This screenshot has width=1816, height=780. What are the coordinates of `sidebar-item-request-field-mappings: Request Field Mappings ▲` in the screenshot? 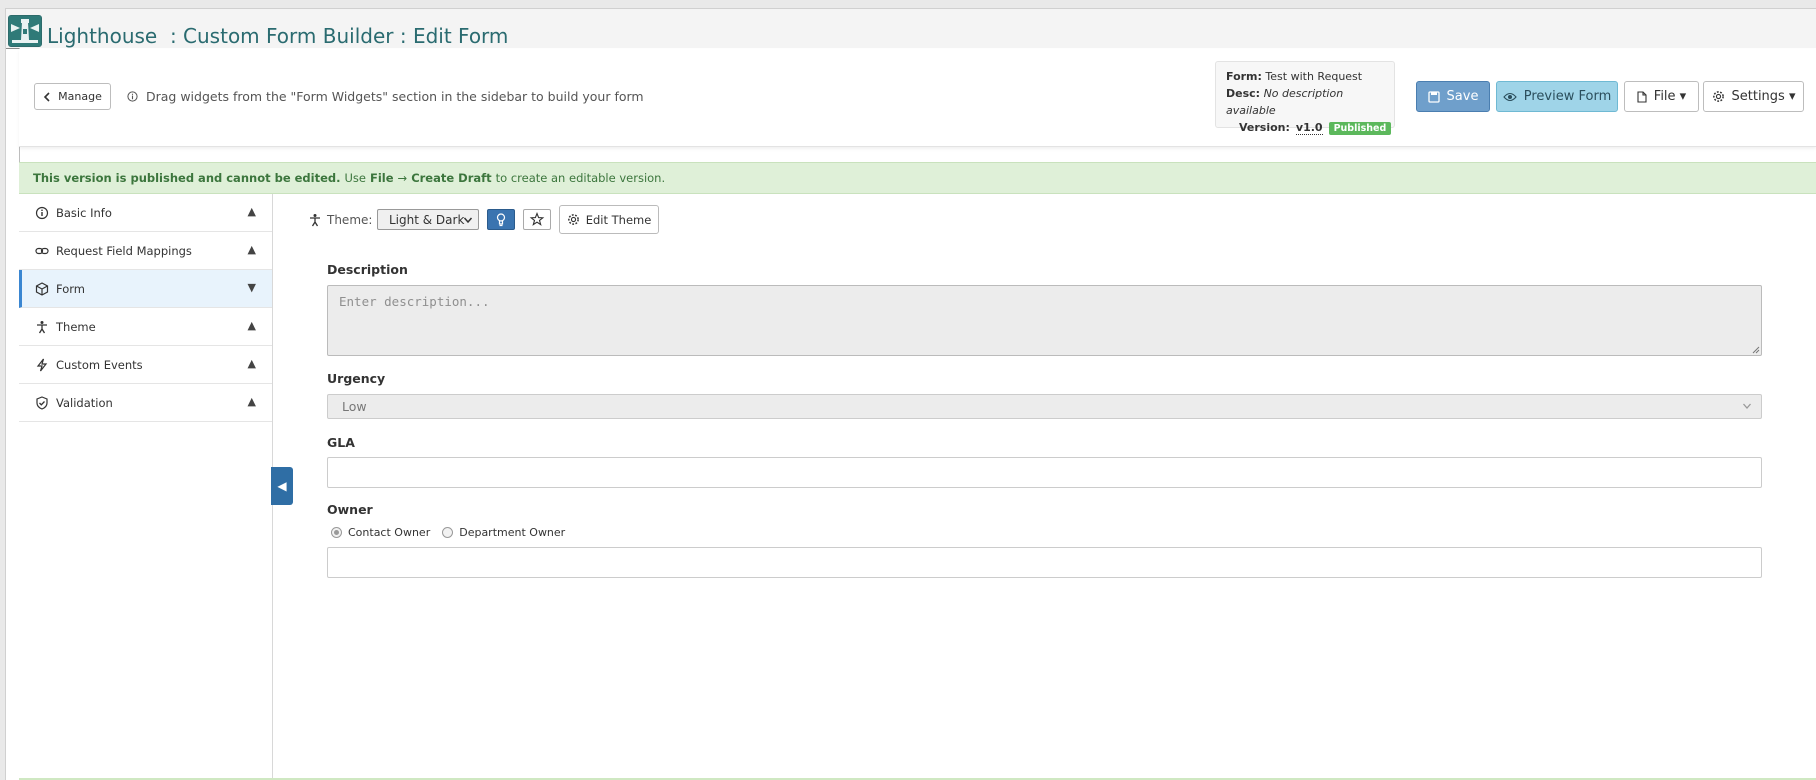 It's located at (145, 251).